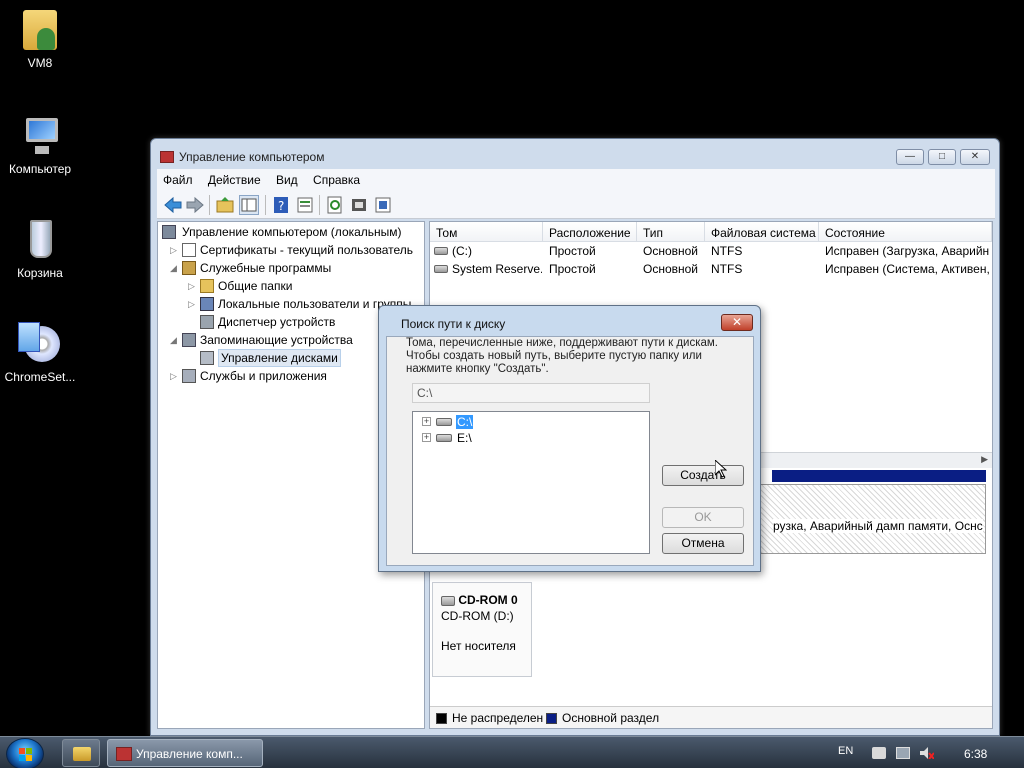  What do you see at coordinates (984, 459) in the screenshot?
I see `scroll-right-arrow-icon: ▶` at bounding box center [984, 459].